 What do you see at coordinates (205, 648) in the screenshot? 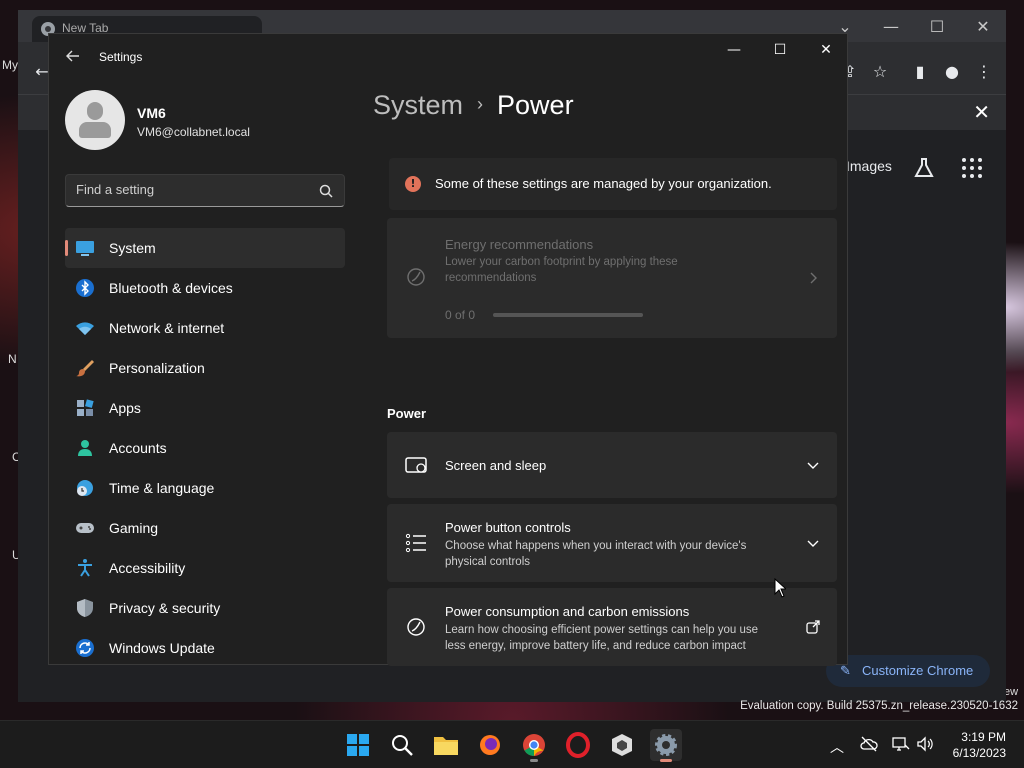
I see `nav-item-windows-update: Windows Update` at bounding box center [205, 648].